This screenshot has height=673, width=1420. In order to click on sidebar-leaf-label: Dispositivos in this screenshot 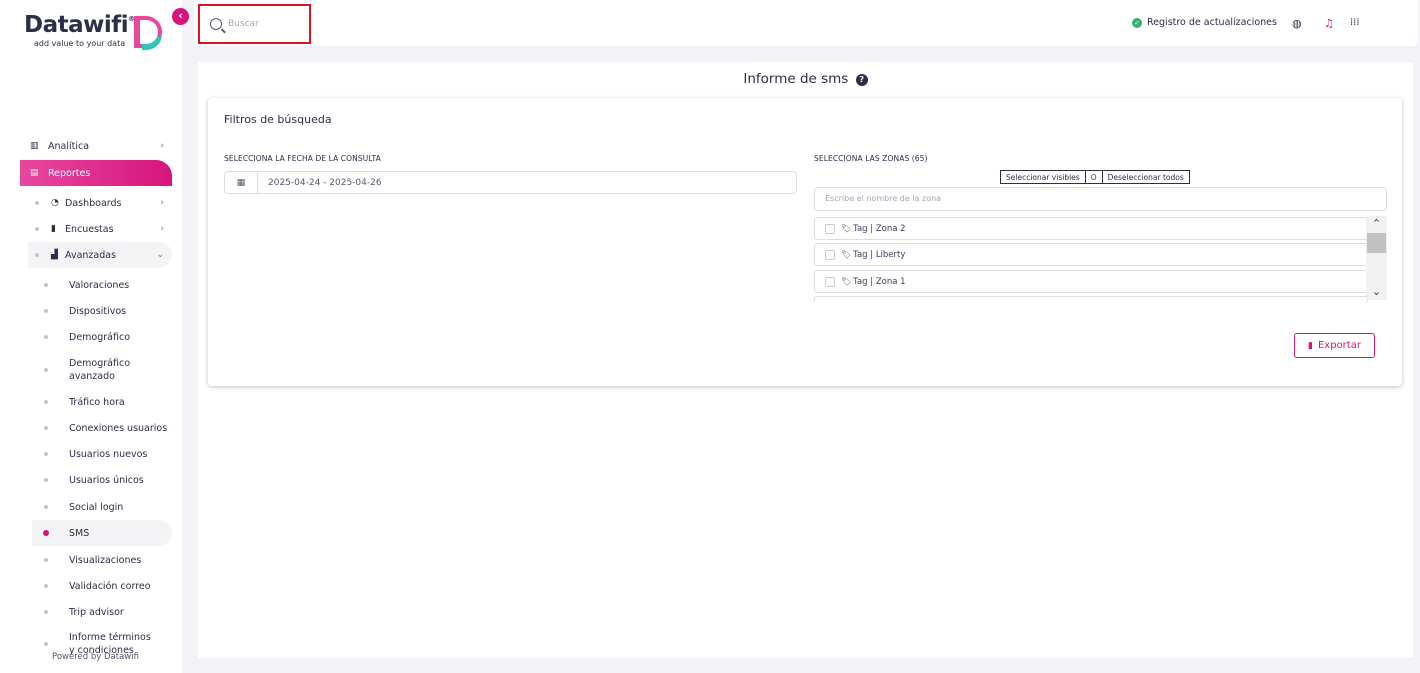, I will do `click(98, 311)`.